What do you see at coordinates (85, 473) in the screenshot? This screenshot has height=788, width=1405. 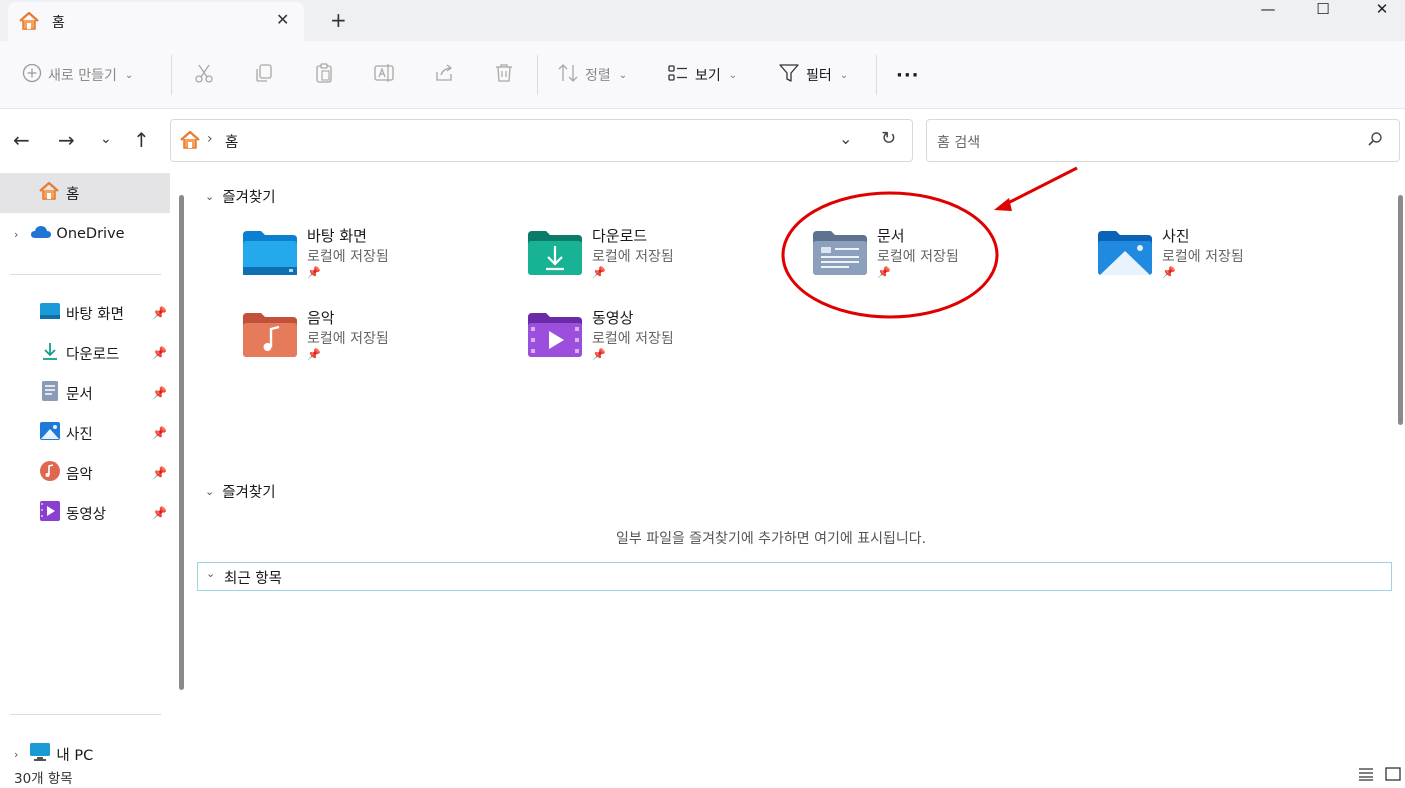 I see `sidebar-item-music: 음악 📌` at bounding box center [85, 473].